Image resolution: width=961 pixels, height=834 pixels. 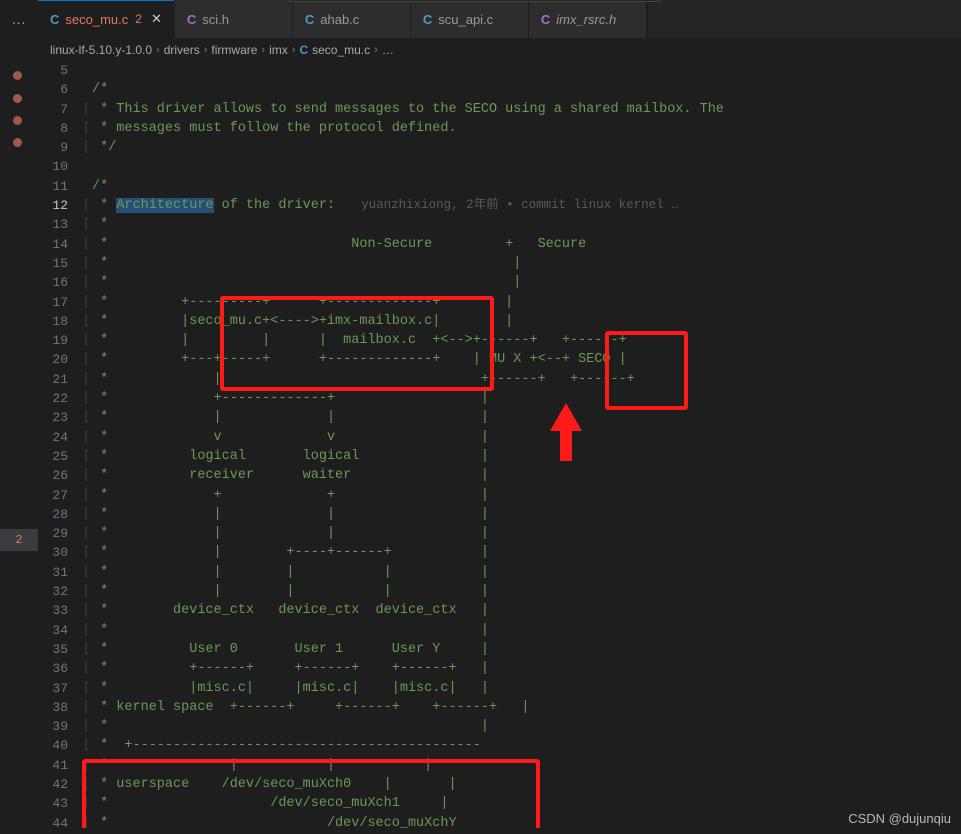 What do you see at coordinates (60, 456) in the screenshot?
I see `line-number: 25` at bounding box center [60, 456].